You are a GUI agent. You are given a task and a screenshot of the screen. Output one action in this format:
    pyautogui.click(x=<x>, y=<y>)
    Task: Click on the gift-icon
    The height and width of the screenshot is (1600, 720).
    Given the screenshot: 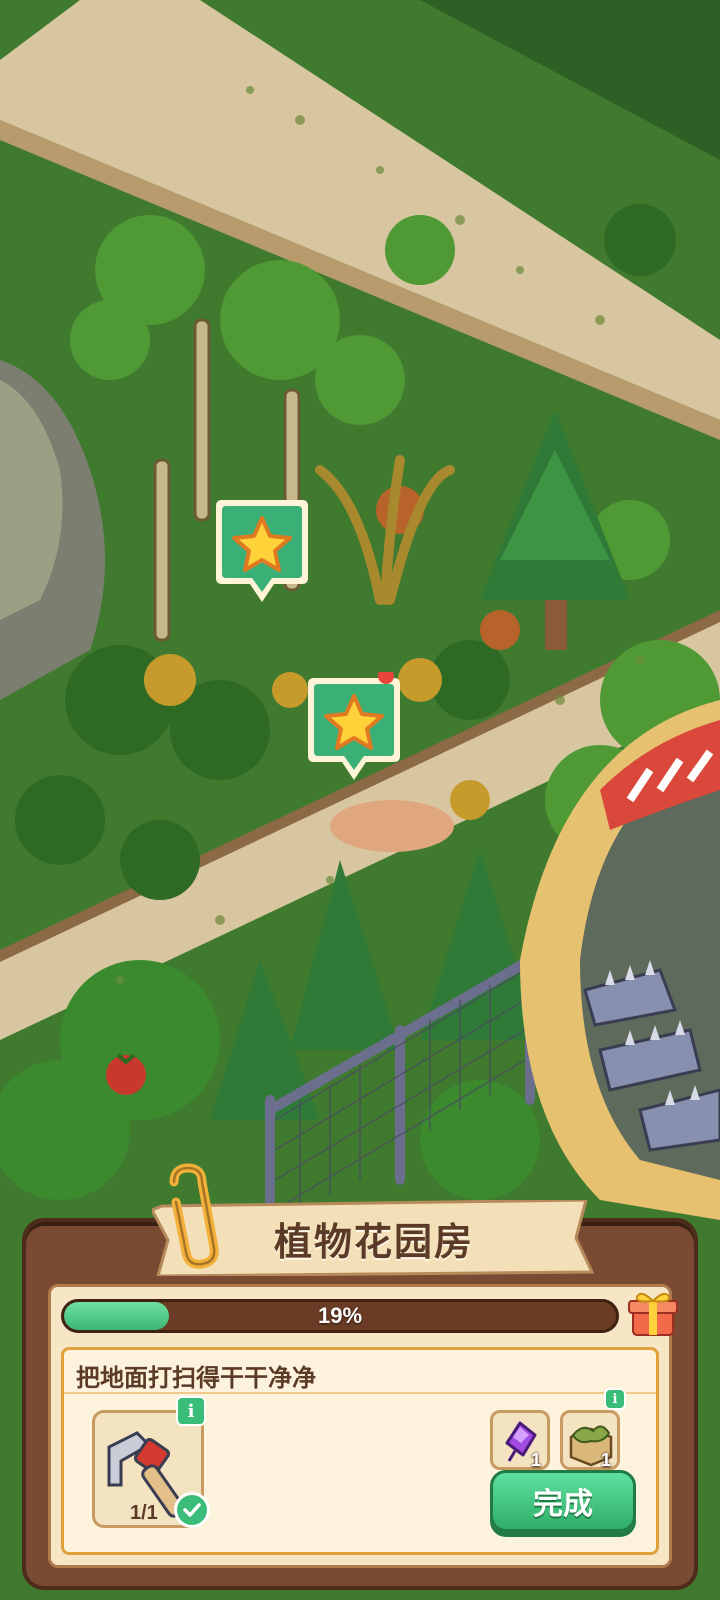 What is the action you would take?
    pyautogui.click(x=653, y=1314)
    